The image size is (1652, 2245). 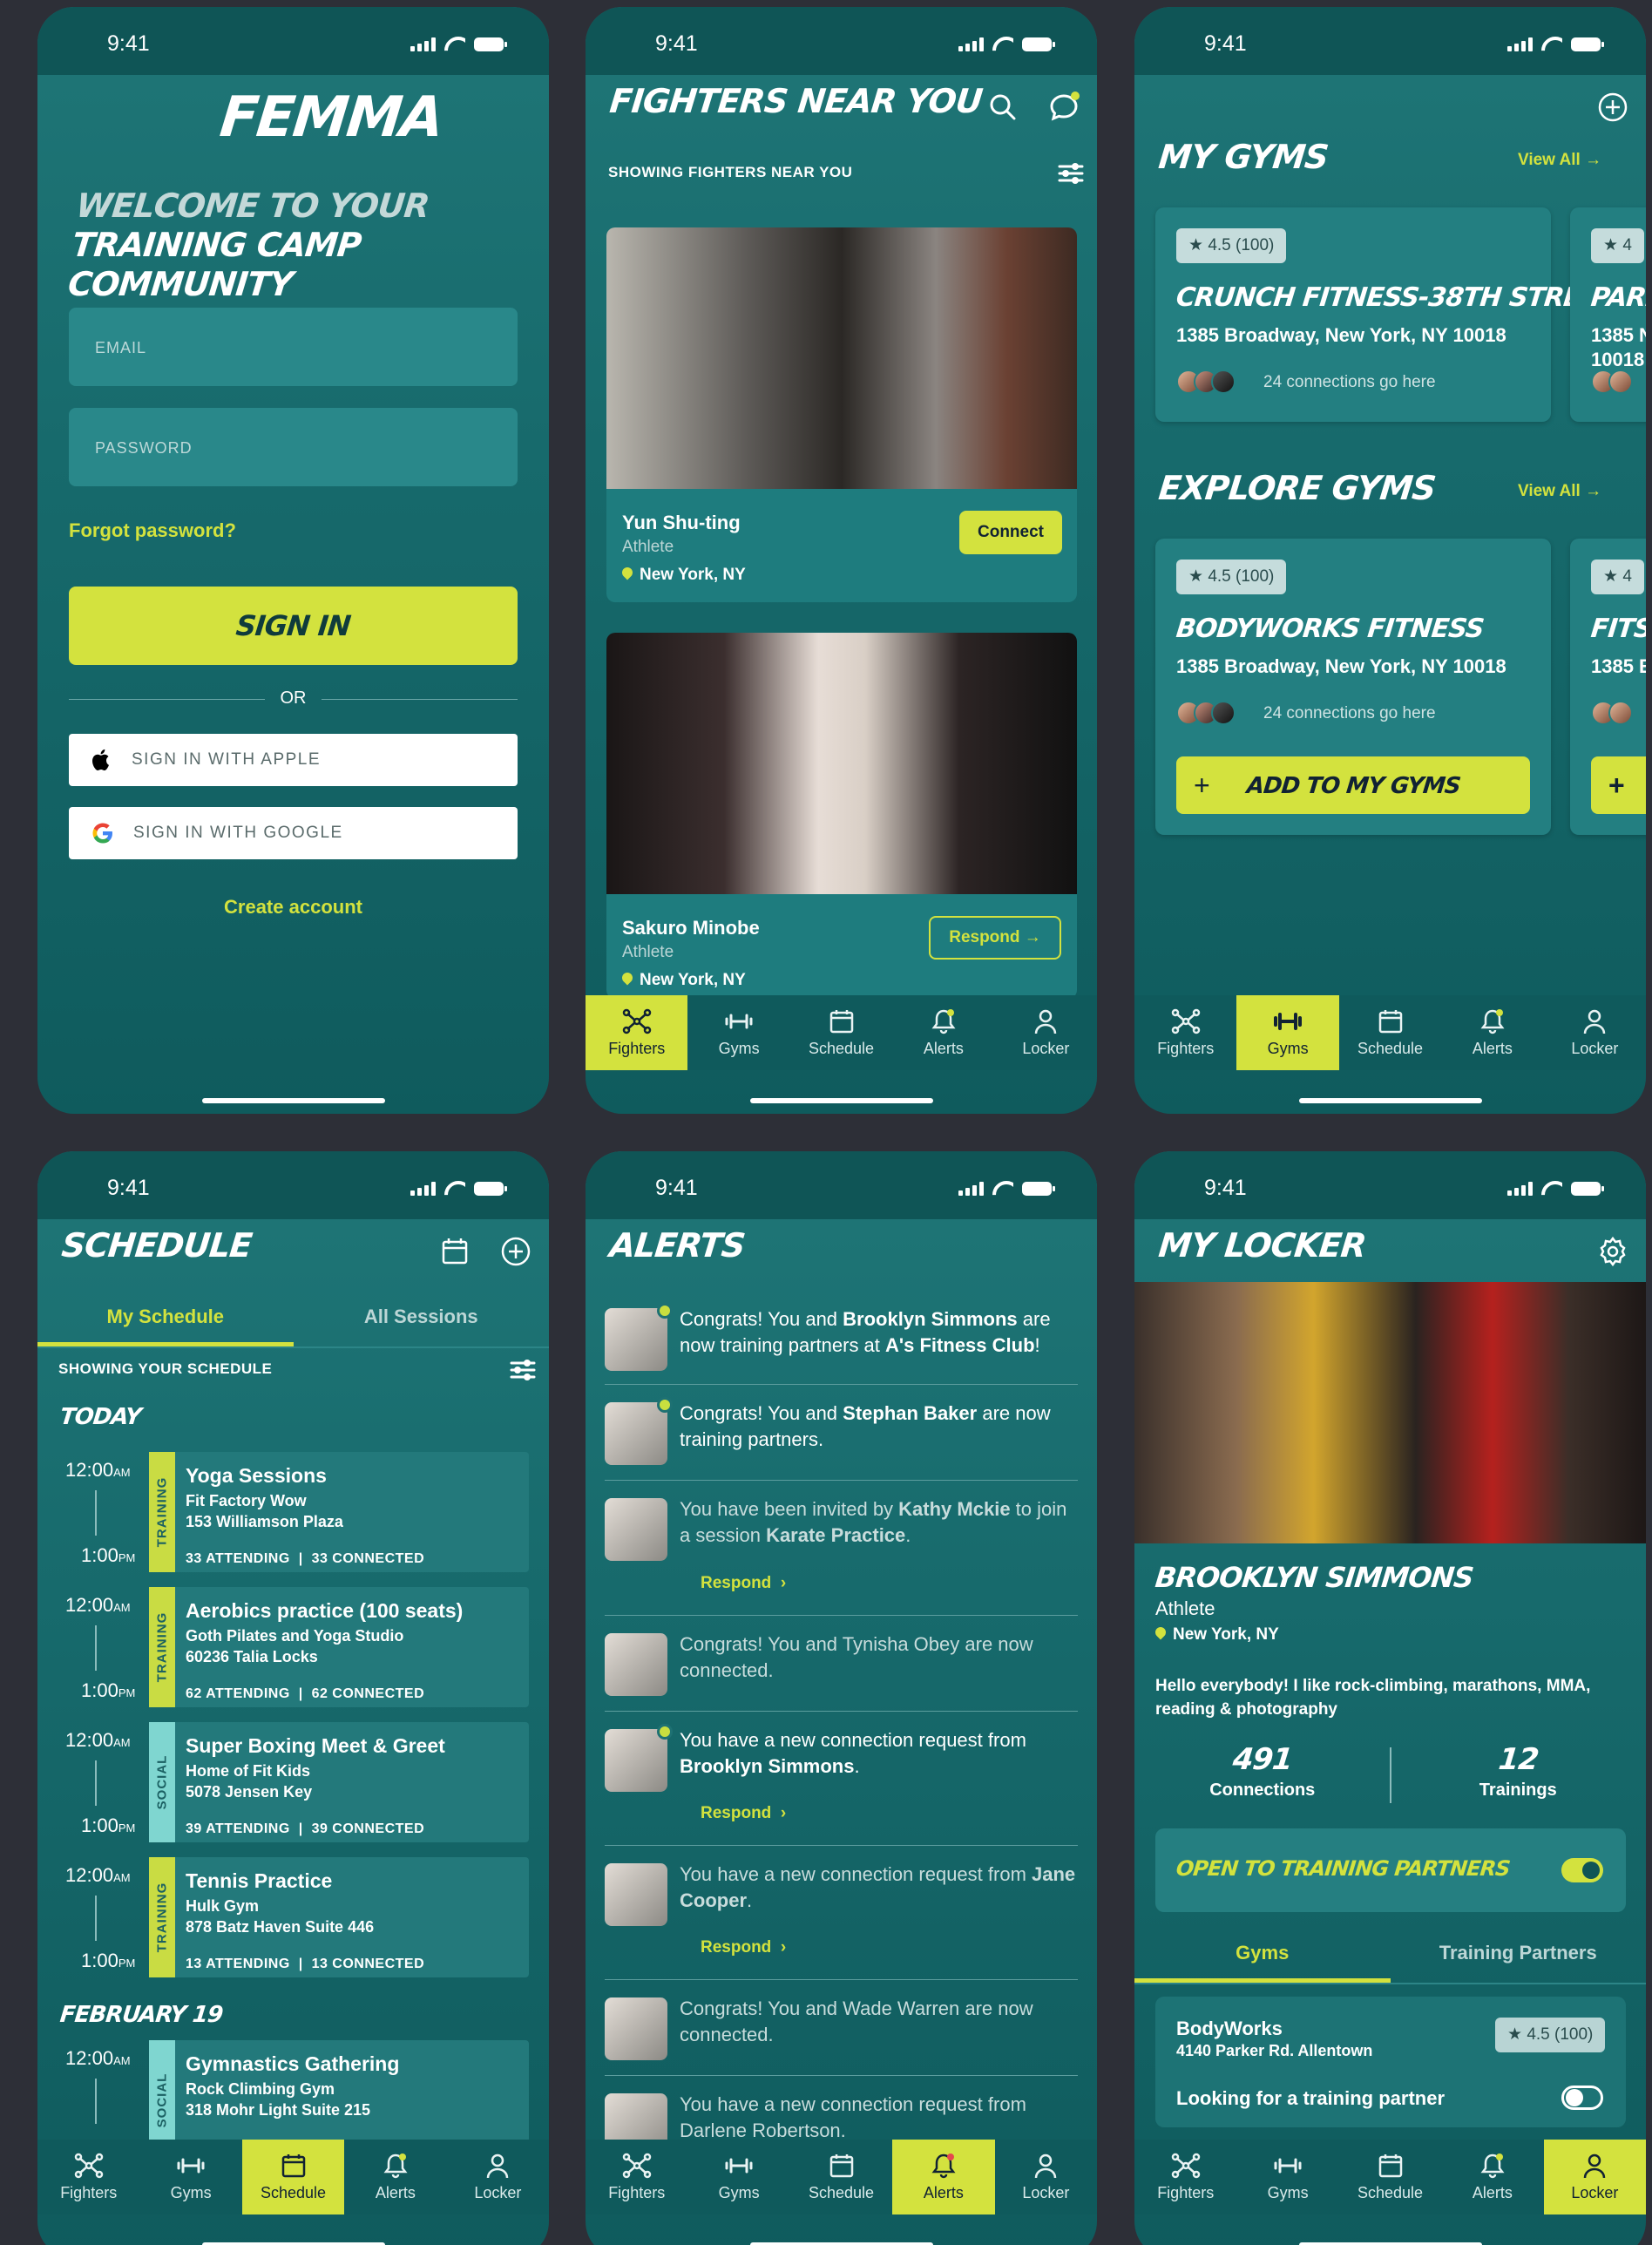 What do you see at coordinates (1002, 1188) in the screenshot?
I see `wifi-icon` at bounding box center [1002, 1188].